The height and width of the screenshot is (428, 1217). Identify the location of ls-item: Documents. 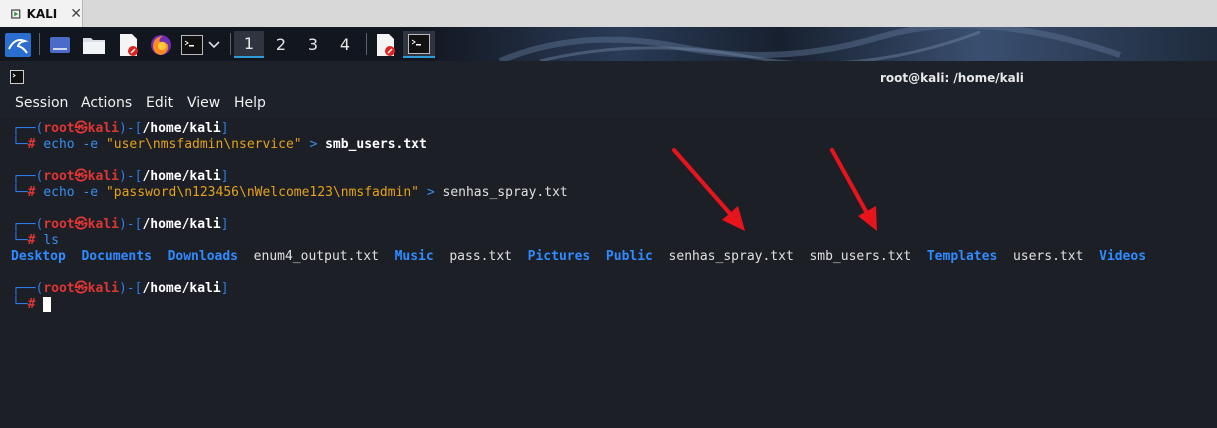
(116, 256).